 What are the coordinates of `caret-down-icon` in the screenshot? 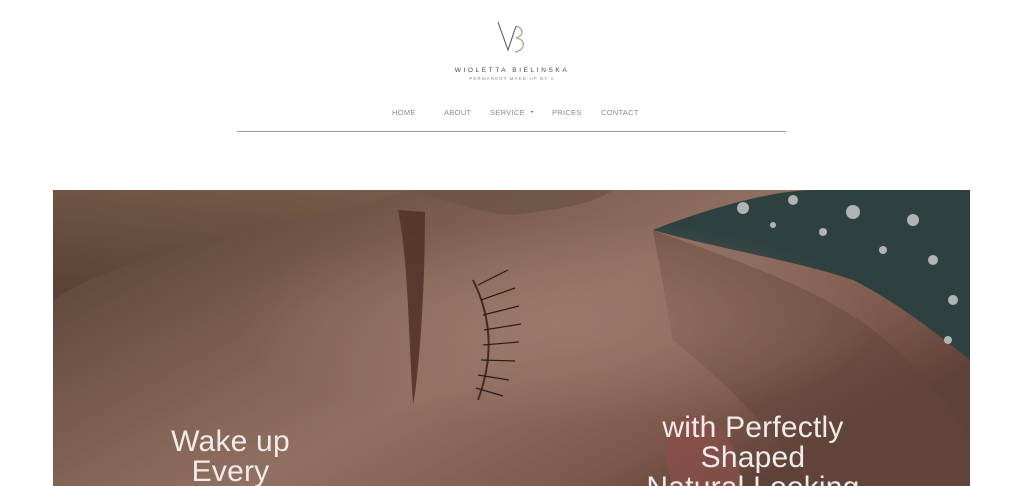 It's located at (532, 112).